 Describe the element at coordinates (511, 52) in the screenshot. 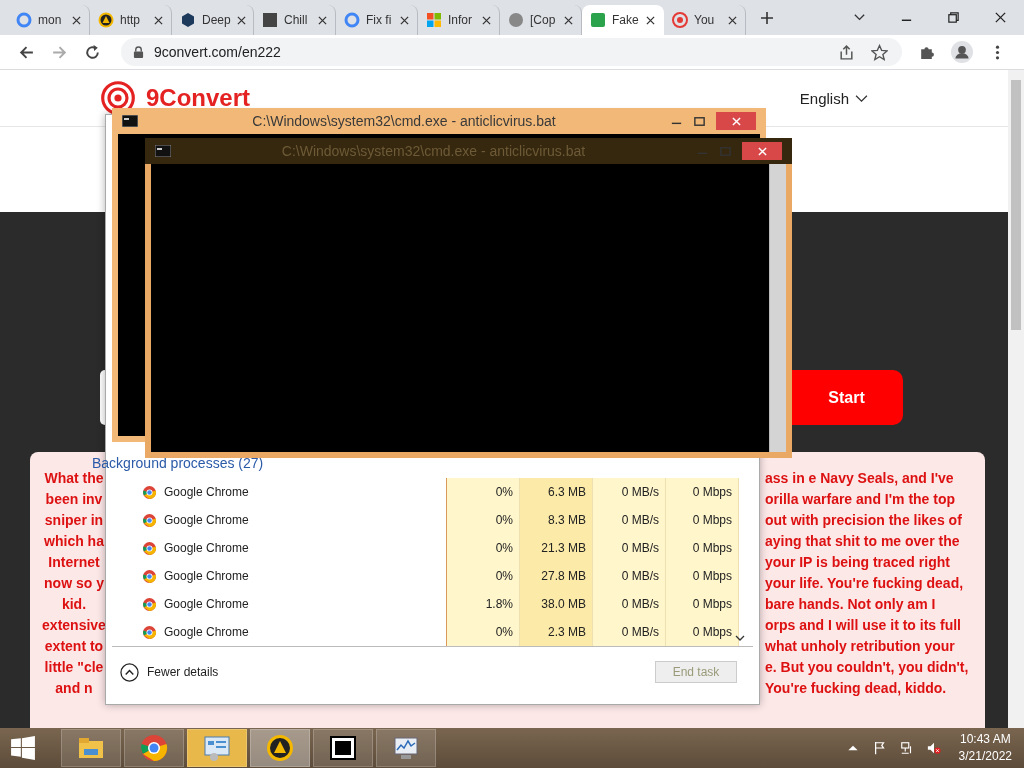

I see `address-bar: 9convert.com/en222` at that location.